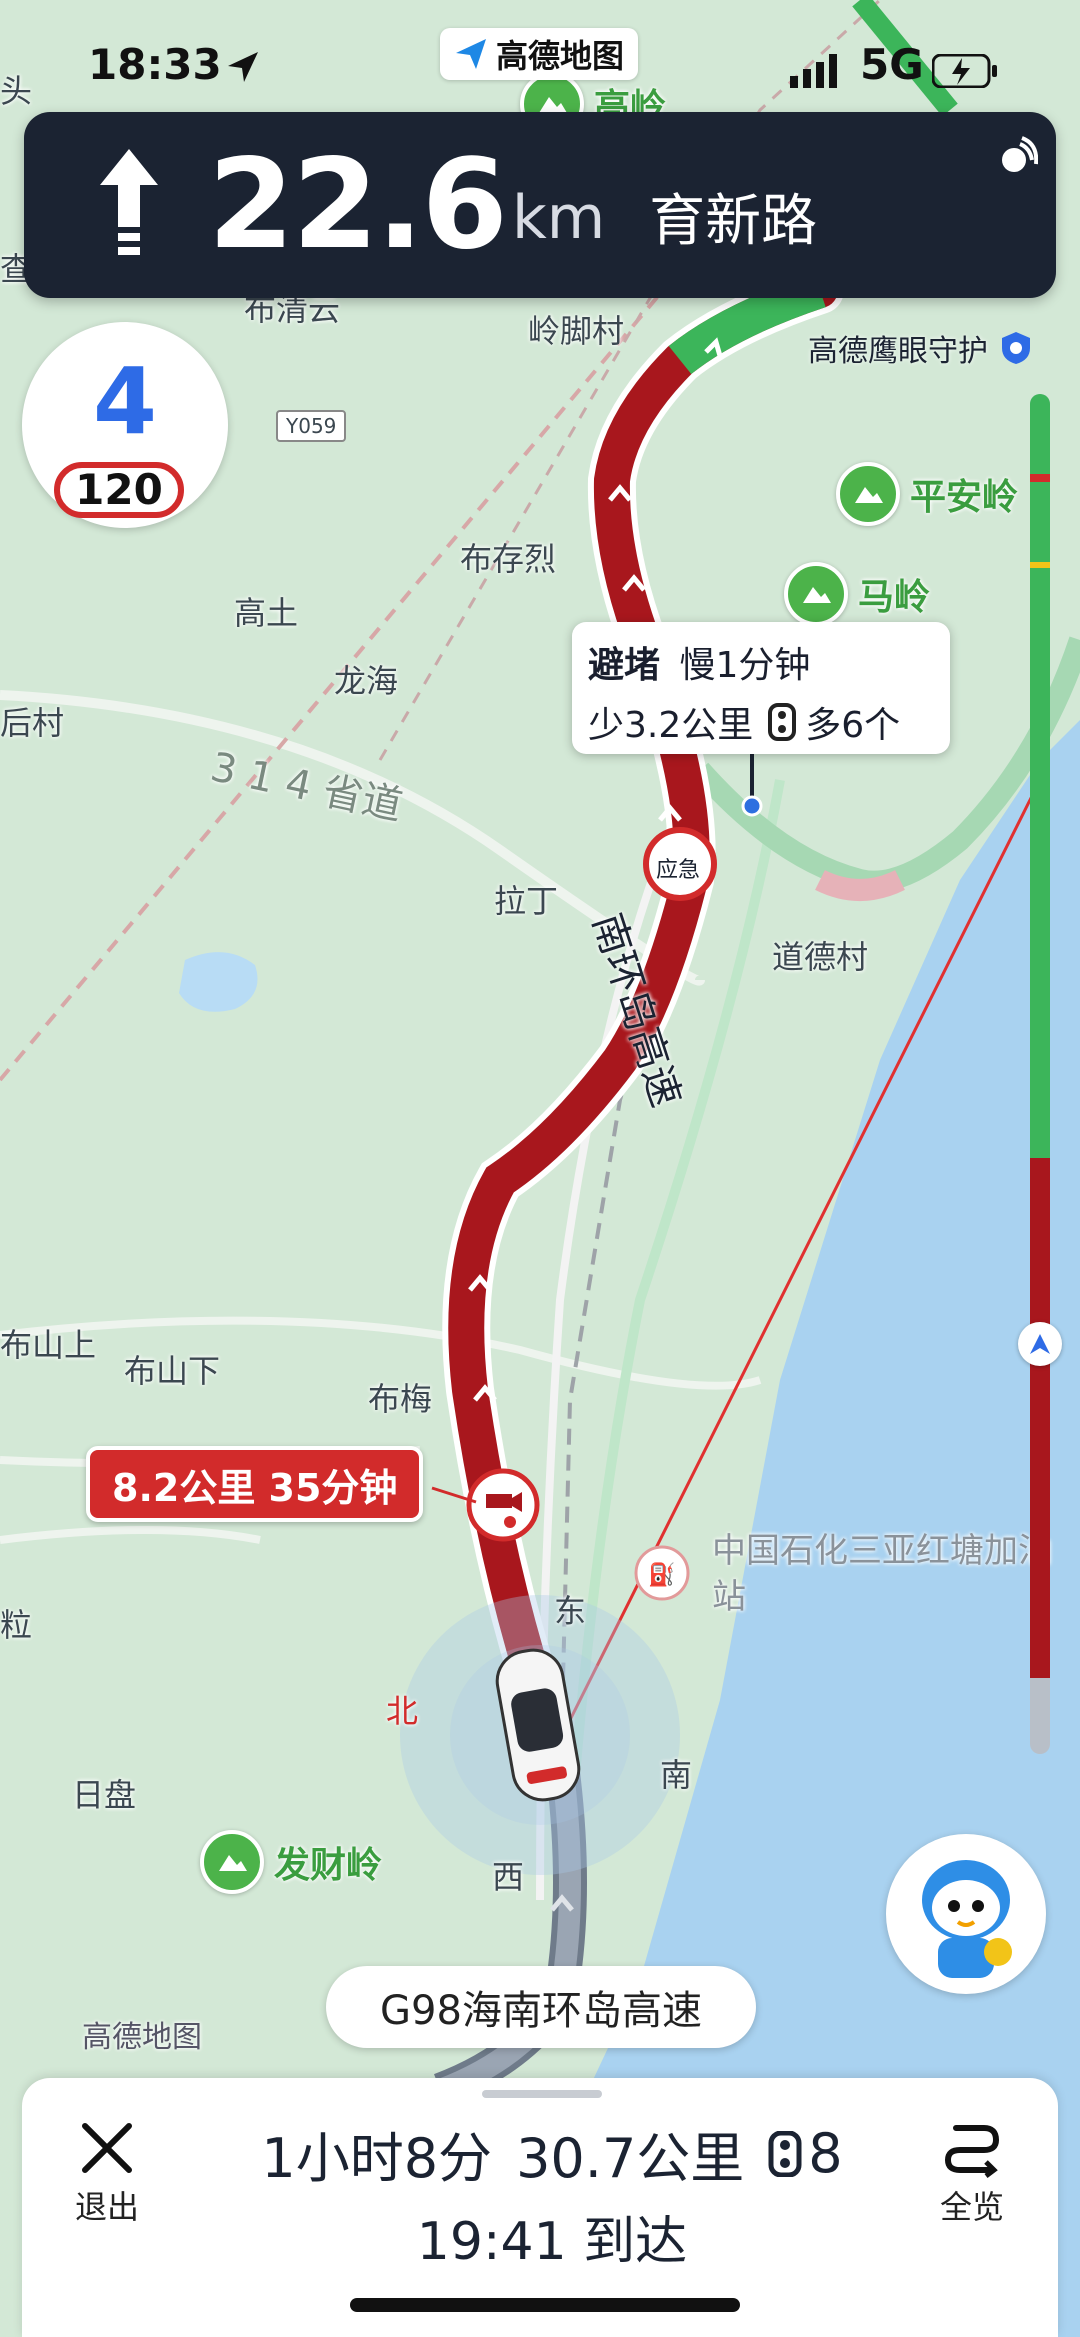  What do you see at coordinates (508, 559) in the screenshot?
I see `label-bucunlie: 布存烈` at bounding box center [508, 559].